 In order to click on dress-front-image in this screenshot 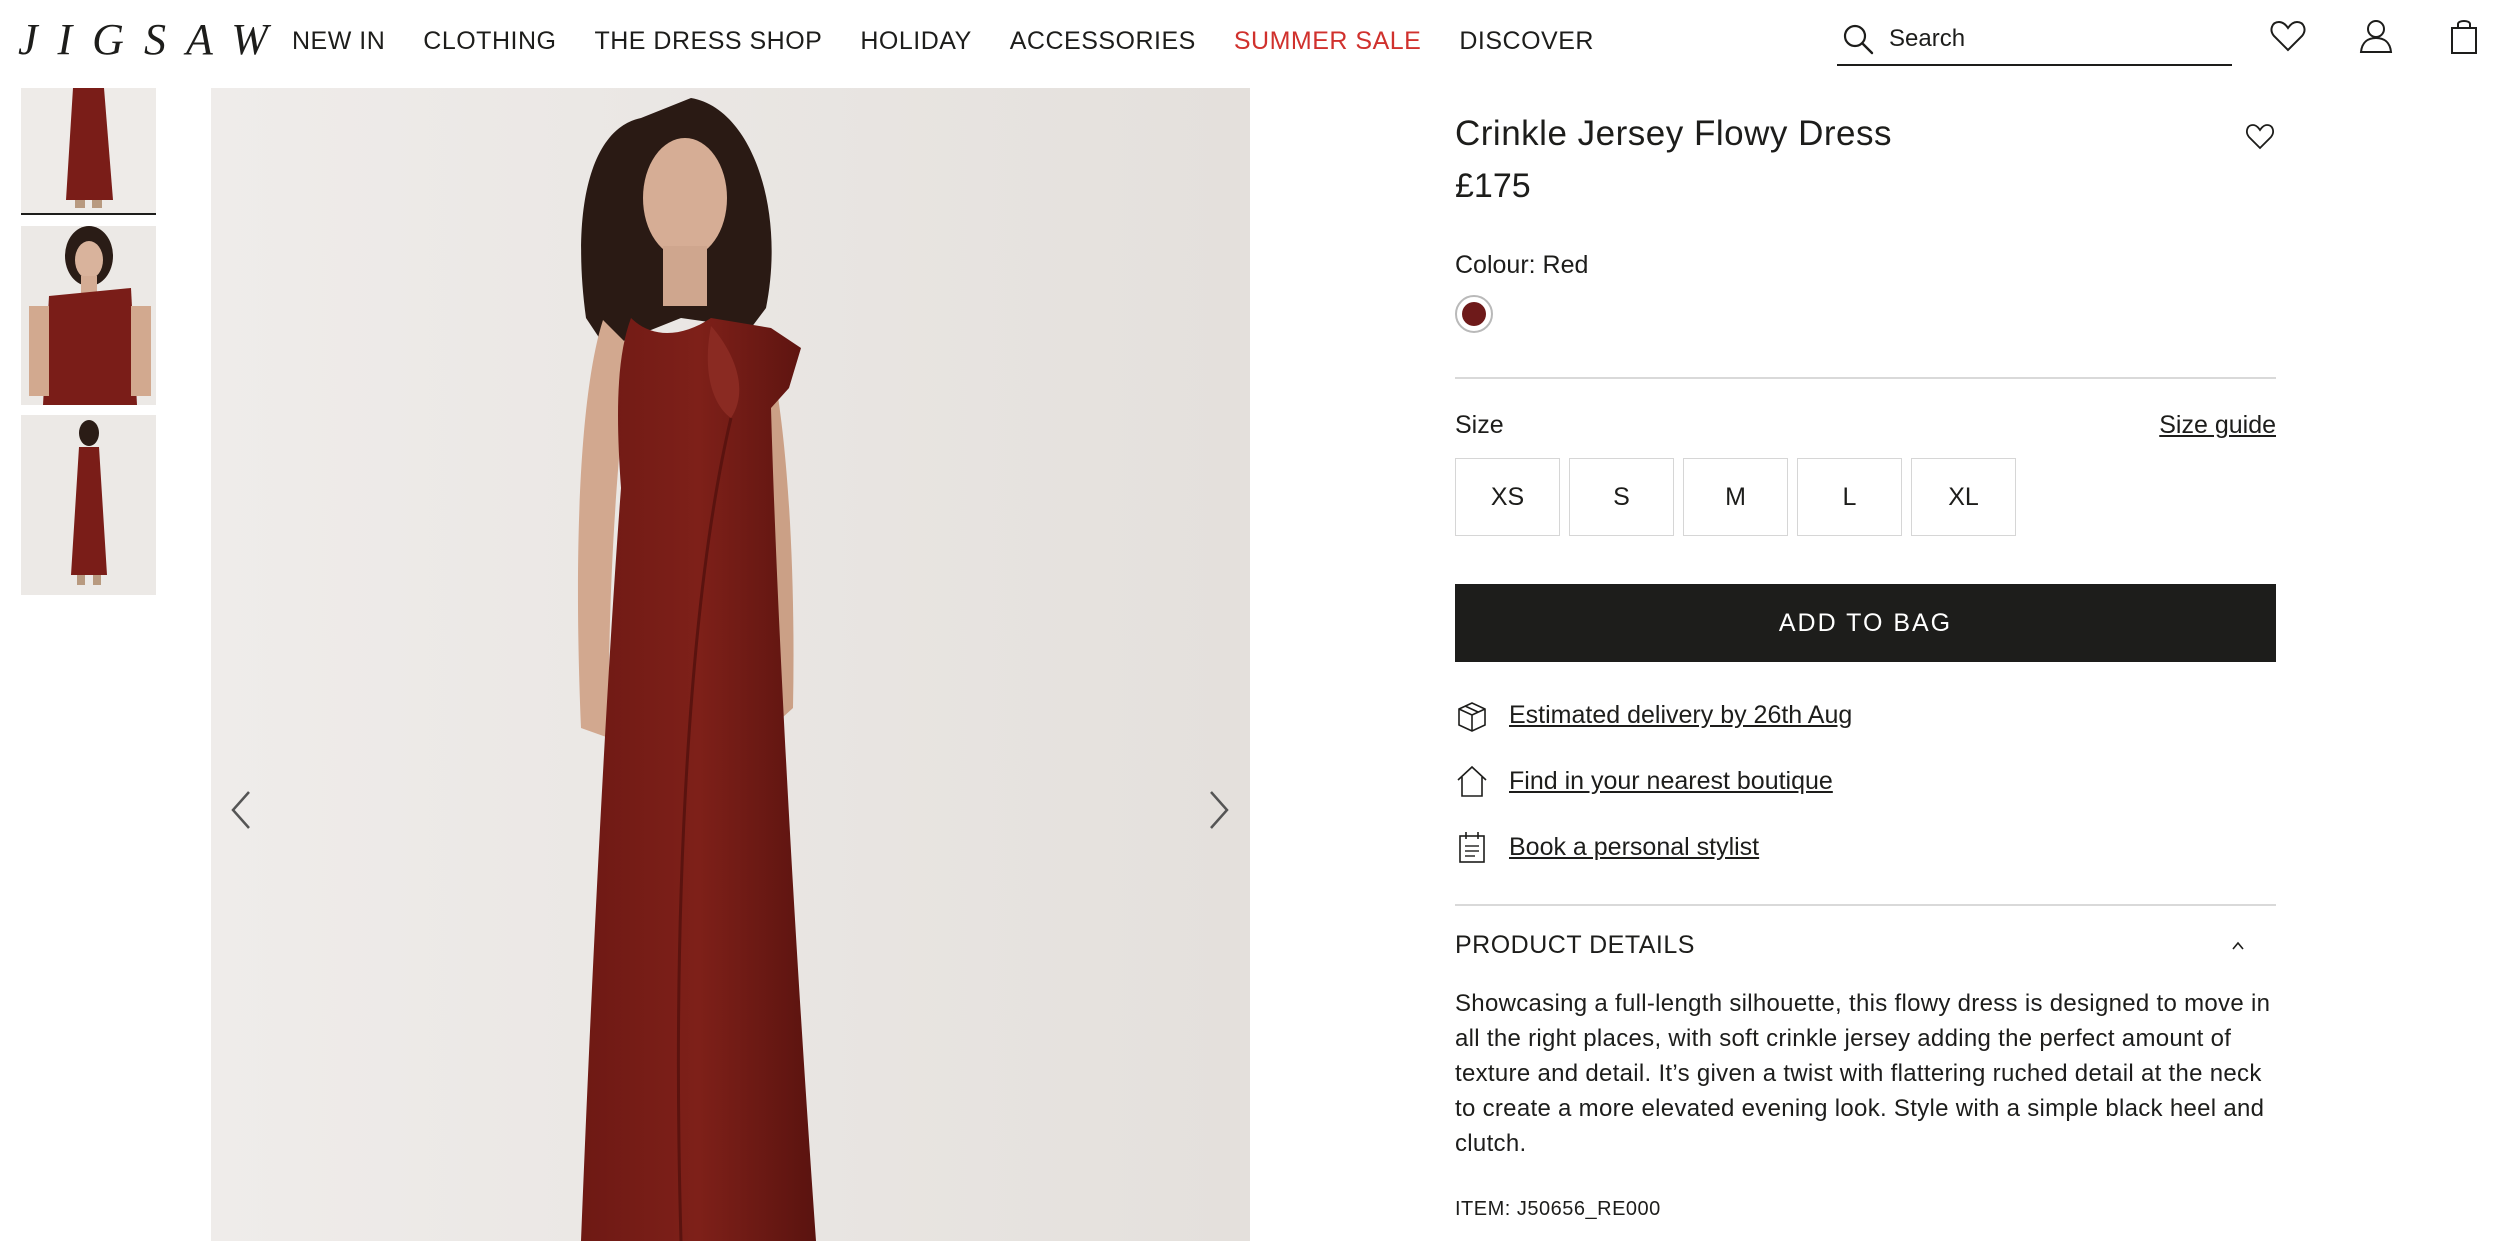, I will do `click(88, 150)`.